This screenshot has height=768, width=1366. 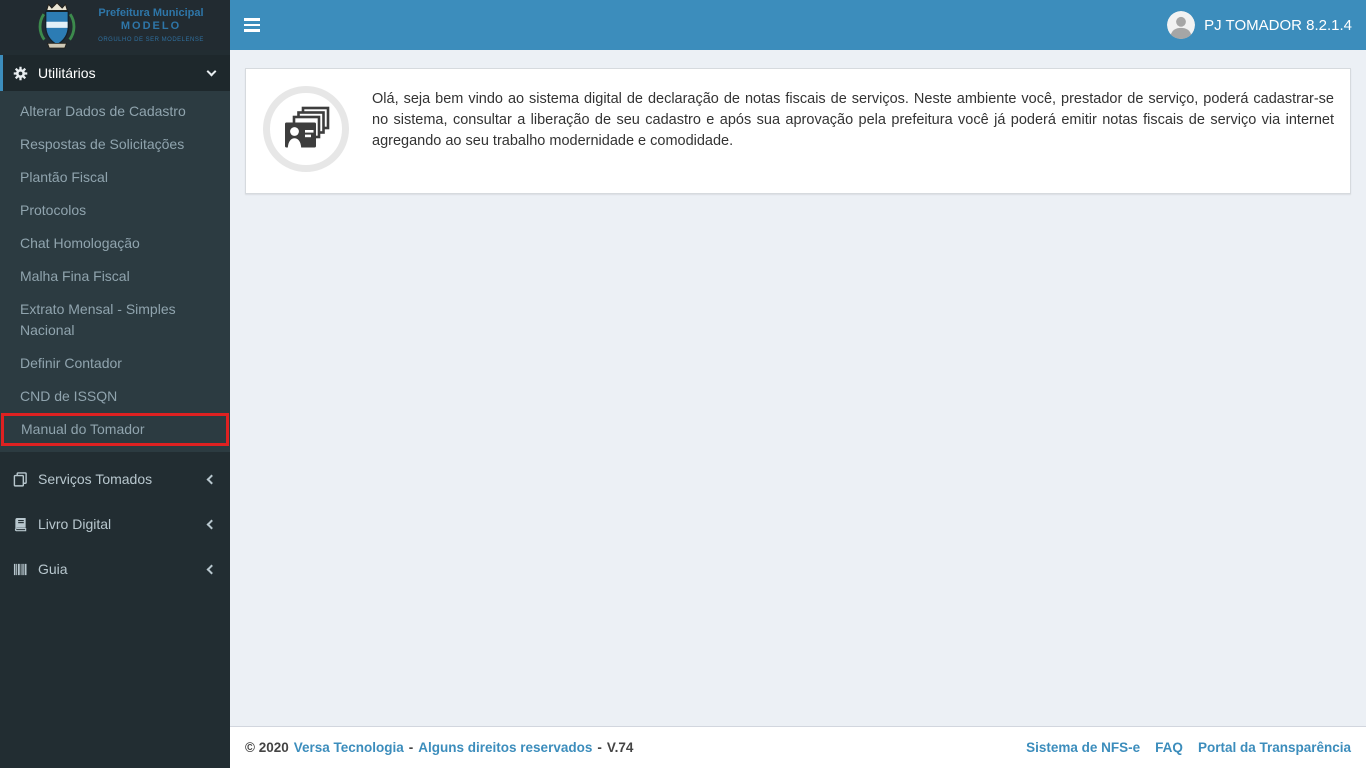 I want to click on chevron-down-icon, so click(x=211, y=71).